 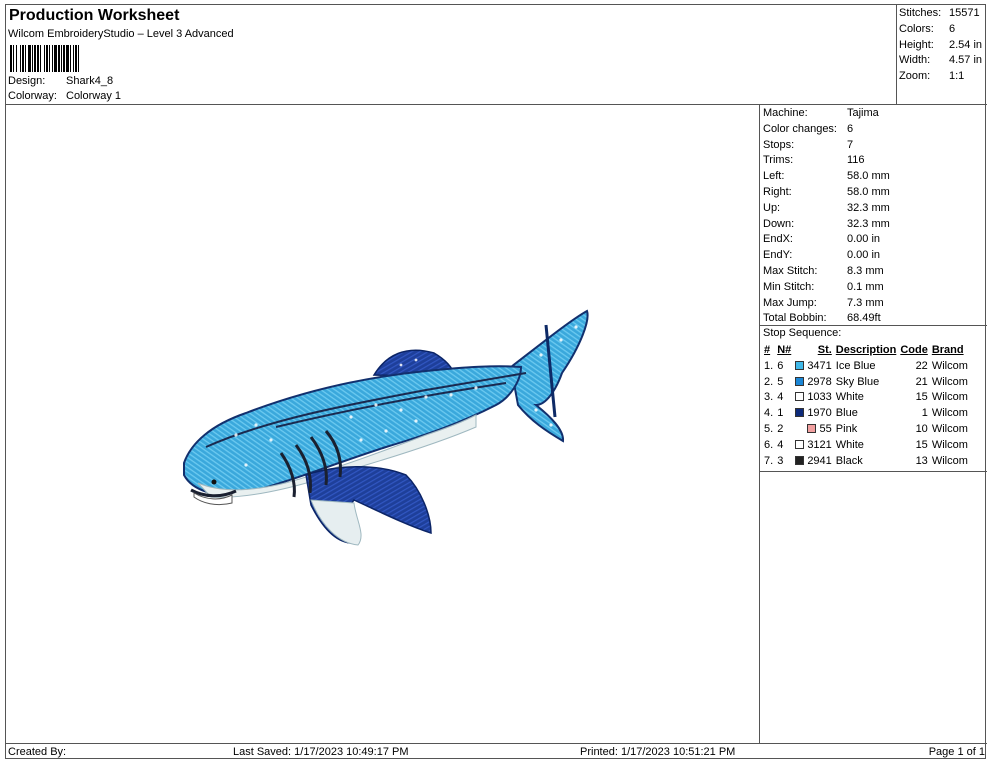 I want to click on stitch-count: 2941, so click(x=819, y=460).